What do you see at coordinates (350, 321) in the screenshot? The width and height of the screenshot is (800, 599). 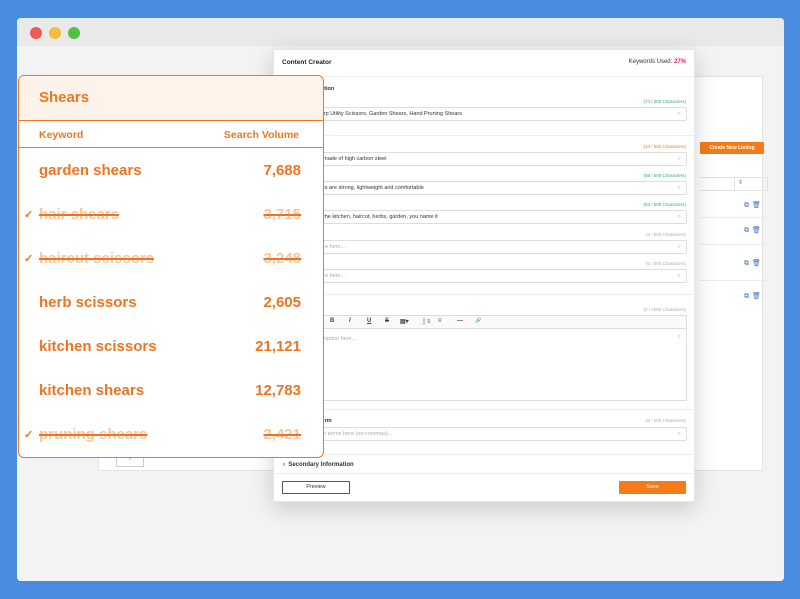 I see `italic-button: I` at bounding box center [350, 321].